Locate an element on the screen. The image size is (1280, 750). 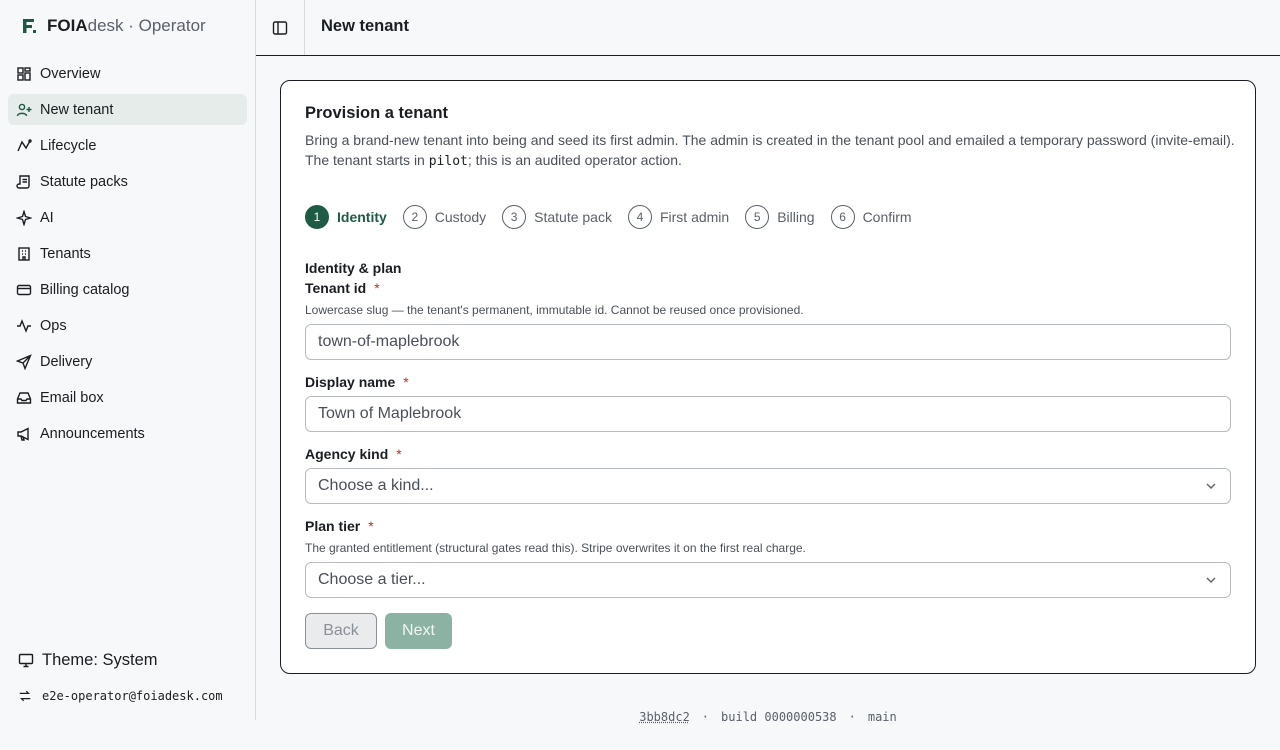
step-number: 4 is located at coordinates (639, 217).